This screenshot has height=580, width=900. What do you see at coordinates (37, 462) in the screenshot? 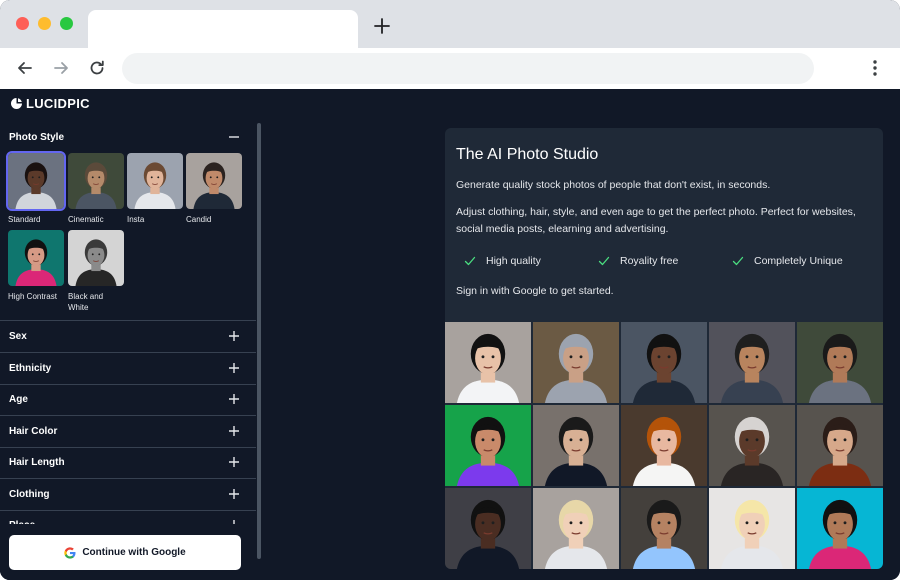
I see `section-title: Hair Length` at bounding box center [37, 462].